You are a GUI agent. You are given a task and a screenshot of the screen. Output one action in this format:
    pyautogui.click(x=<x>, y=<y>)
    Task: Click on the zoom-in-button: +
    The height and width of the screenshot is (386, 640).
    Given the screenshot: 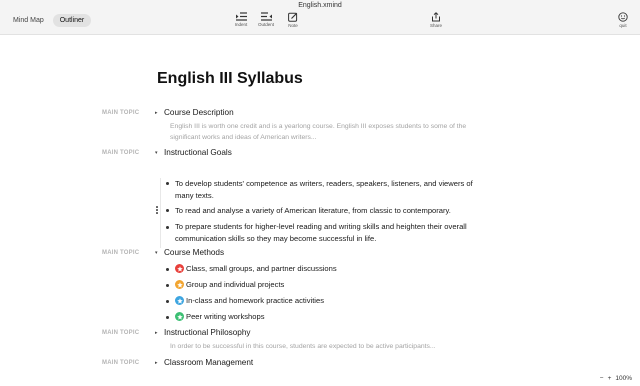 What is the action you would take?
    pyautogui.click(x=610, y=378)
    